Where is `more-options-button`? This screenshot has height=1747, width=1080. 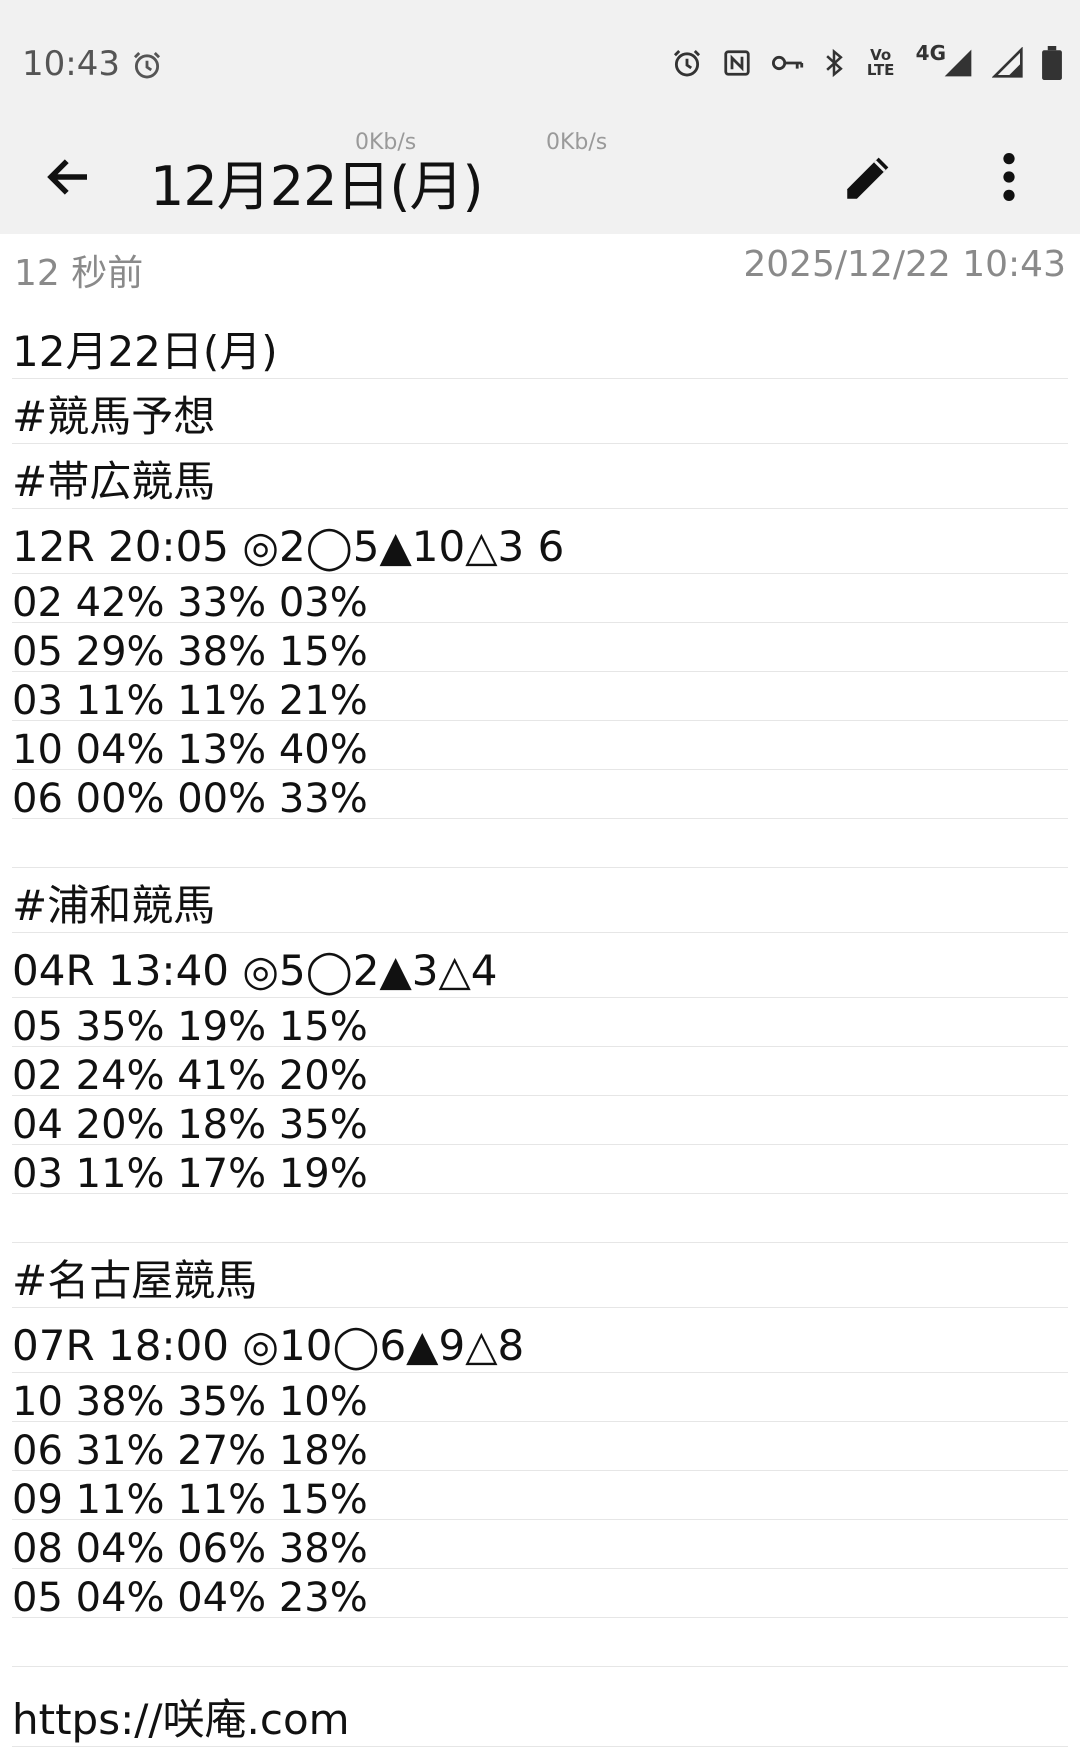
more-options-button is located at coordinates (1009, 177).